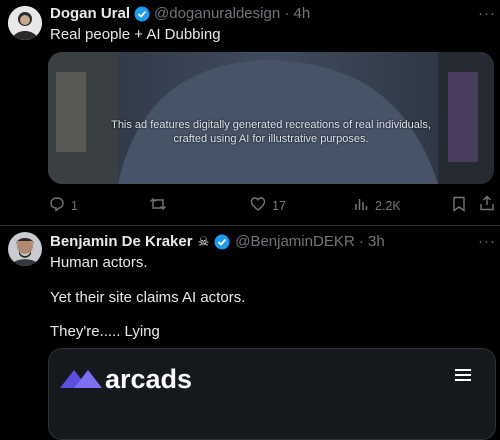 The width and height of the screenshot is (500, 440). Describe the element at coordinates (388, 205) in the screenshot. I see `views-count: 2.2K` at that location.